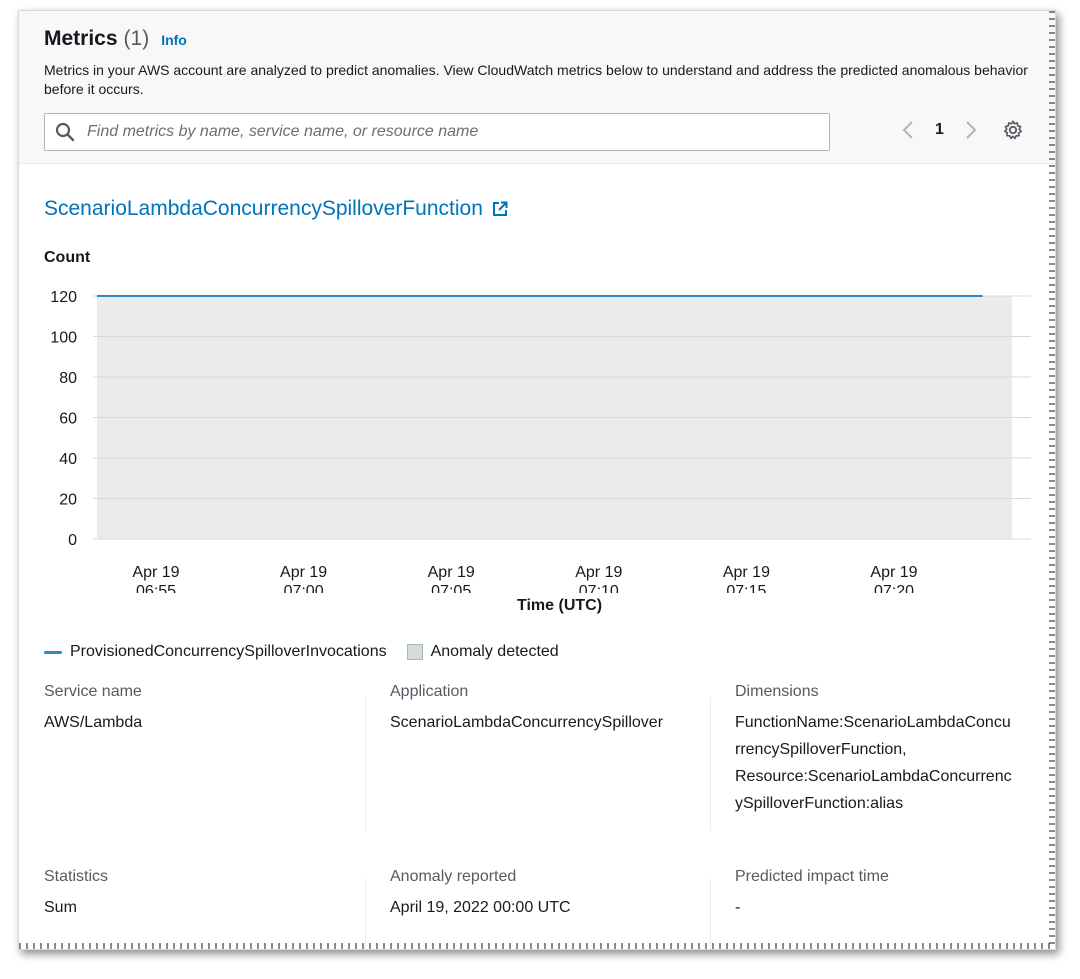  What do you see at coordinates (895, 894) in the screenshot?
I see `predicted-impact-field: Predicted impact time -` at bounding box center [895, 894].